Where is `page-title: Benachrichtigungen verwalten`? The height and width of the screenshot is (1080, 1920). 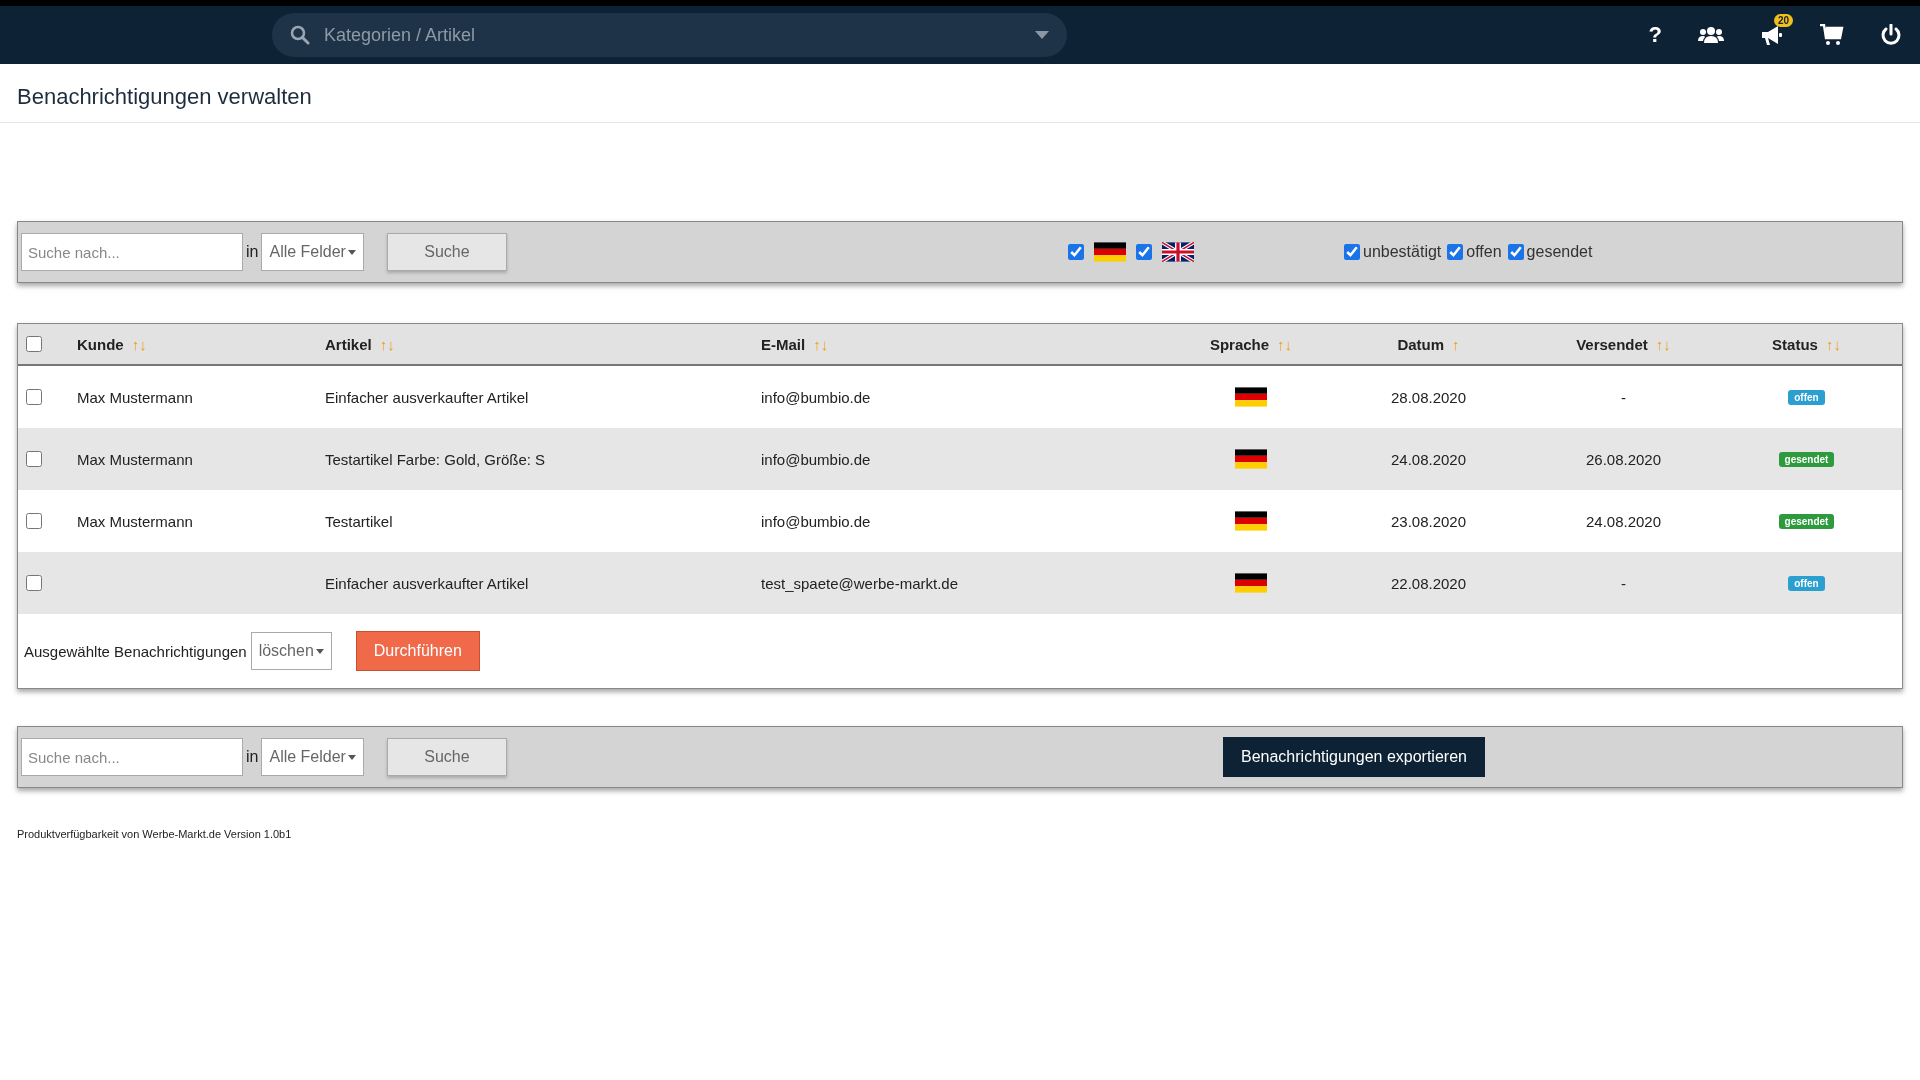 page-title: Benachrichtigungen verwalten is located at coordinates (960, 93).